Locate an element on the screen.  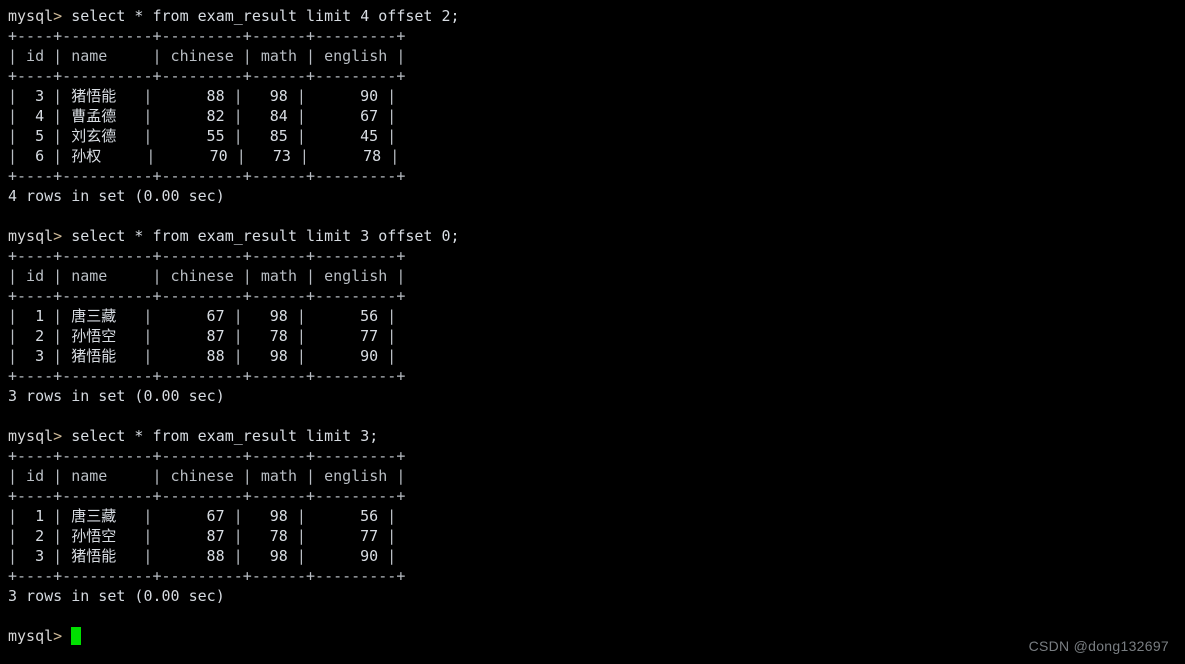
cell-value-english: 67 is located at coordinates (346, 116).